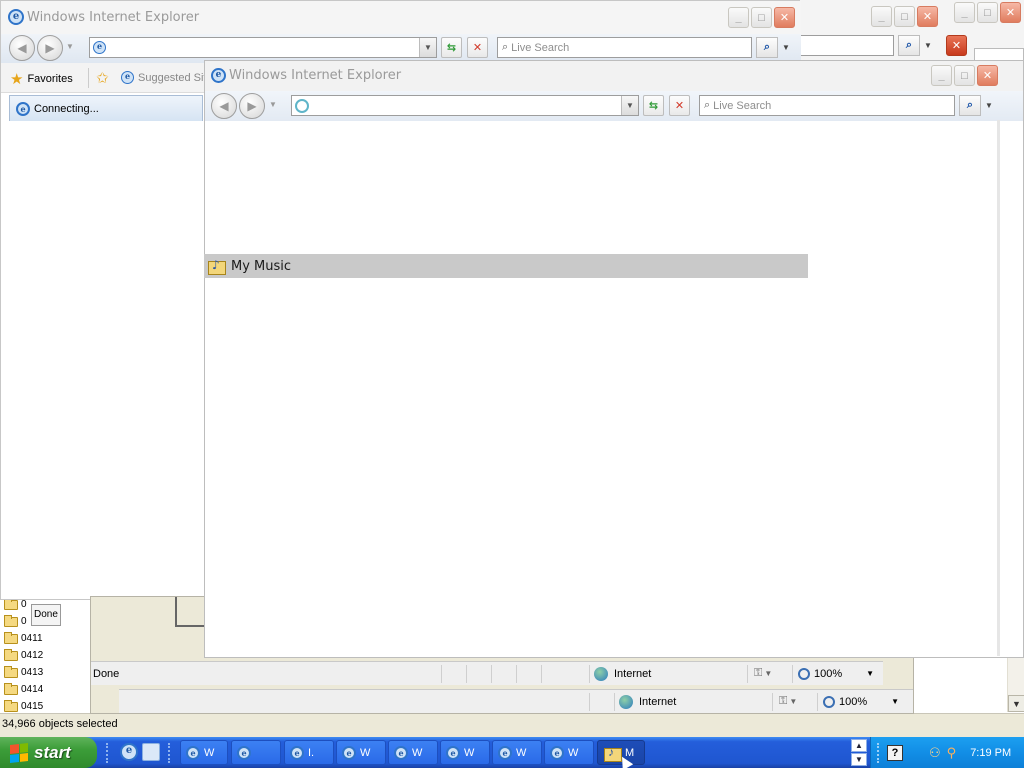  Describe the element at coordinates (859, 745) in the screenshot. I see `chevron-up-icon: ▲` at that location.